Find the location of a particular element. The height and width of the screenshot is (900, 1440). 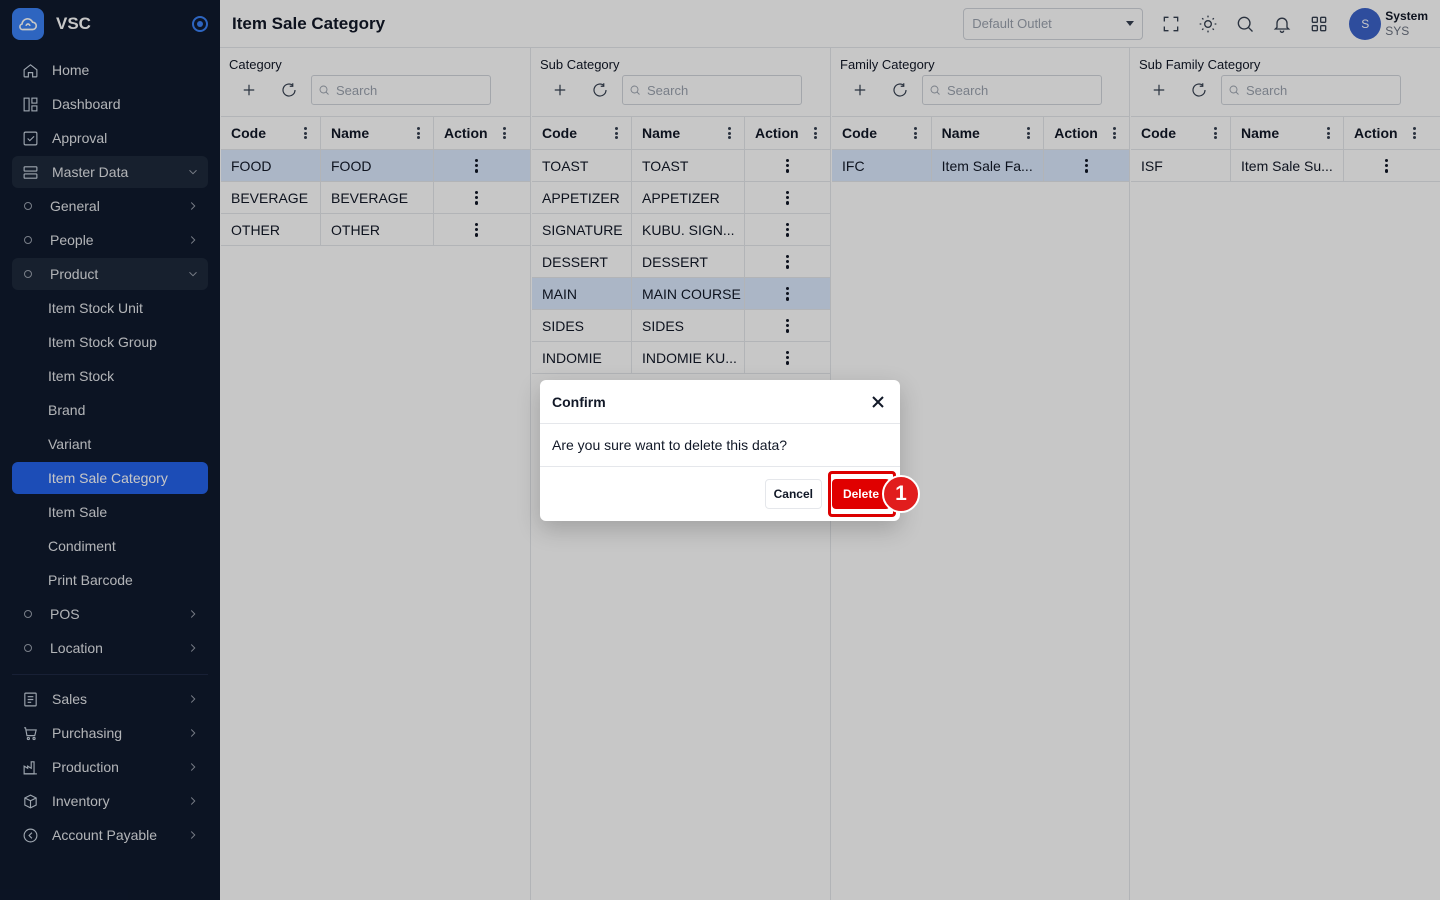

annotation-step-badge: 1 is located at coordinates (901, 494).